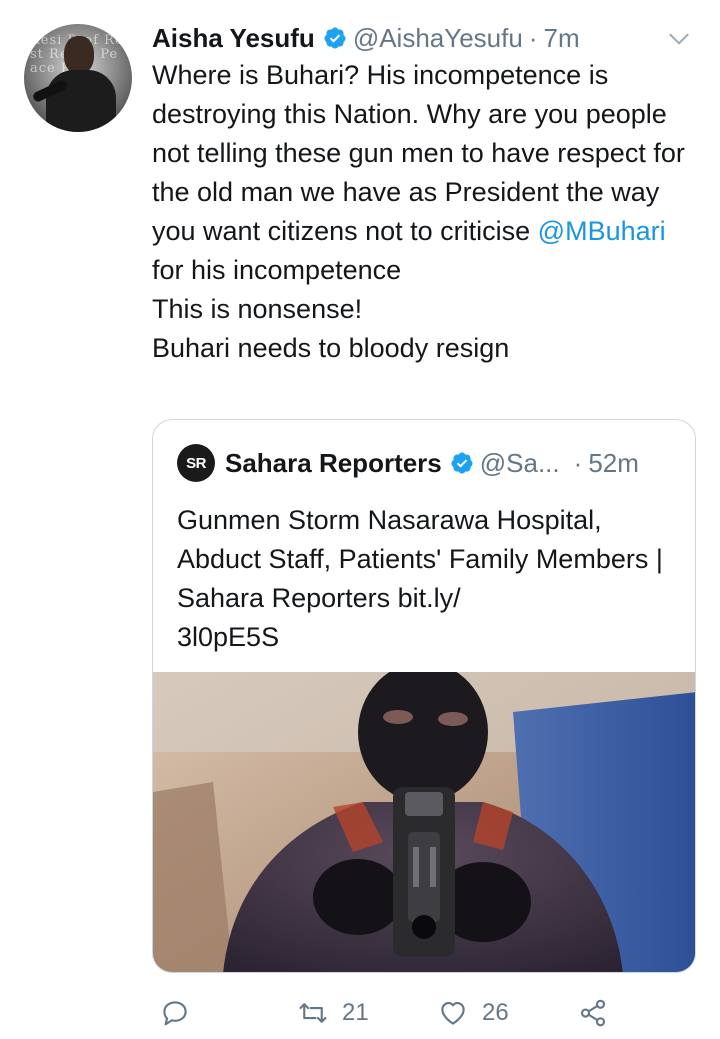 The image size is (720, 1039). Describe the element at coordinates (196, 463) in the screenshot. I see `sahara-reporters-logo: SR` at that location.